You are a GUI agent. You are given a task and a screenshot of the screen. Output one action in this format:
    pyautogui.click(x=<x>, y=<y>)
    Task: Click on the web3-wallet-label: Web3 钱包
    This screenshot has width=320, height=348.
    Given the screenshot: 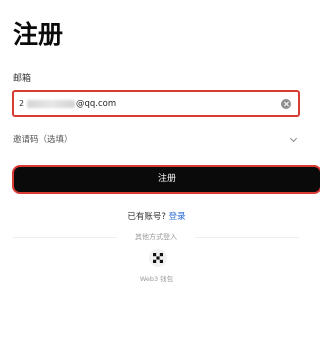 What is the action you would take?
    pyautogui.click(x=156, y=279)
    